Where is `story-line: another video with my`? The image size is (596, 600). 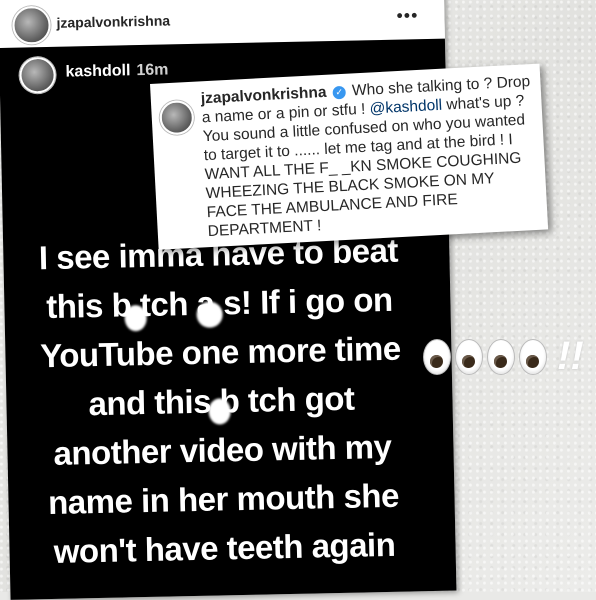
story-line: another video with my is located at coordinates (222, 449).